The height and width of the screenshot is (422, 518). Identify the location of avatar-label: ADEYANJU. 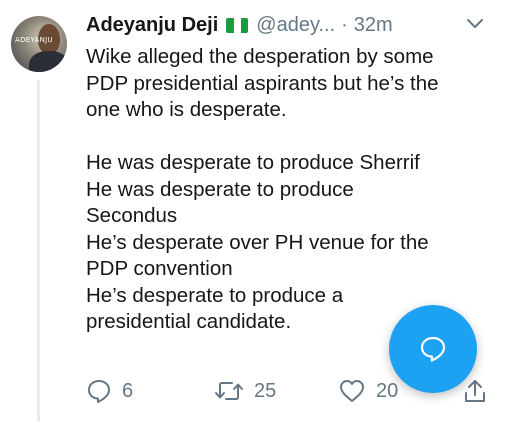
(34, 40).